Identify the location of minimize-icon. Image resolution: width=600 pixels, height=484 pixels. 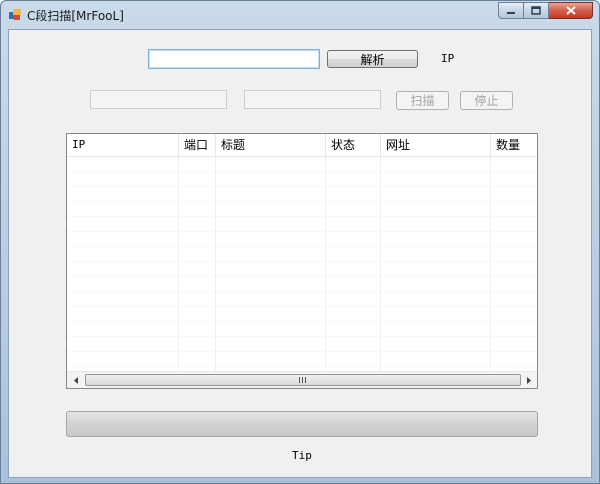
(511, 12).